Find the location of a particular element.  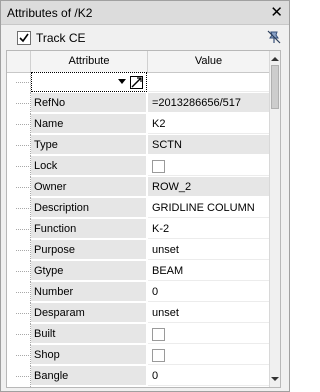

table-row: Function K-2 is located at coordinates (143, 229).